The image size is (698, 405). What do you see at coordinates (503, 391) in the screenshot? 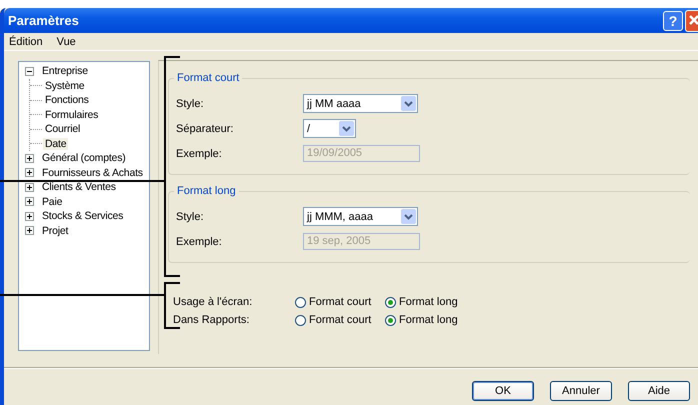
I see `dialog-button: OK` at bounding box center [503, 391].